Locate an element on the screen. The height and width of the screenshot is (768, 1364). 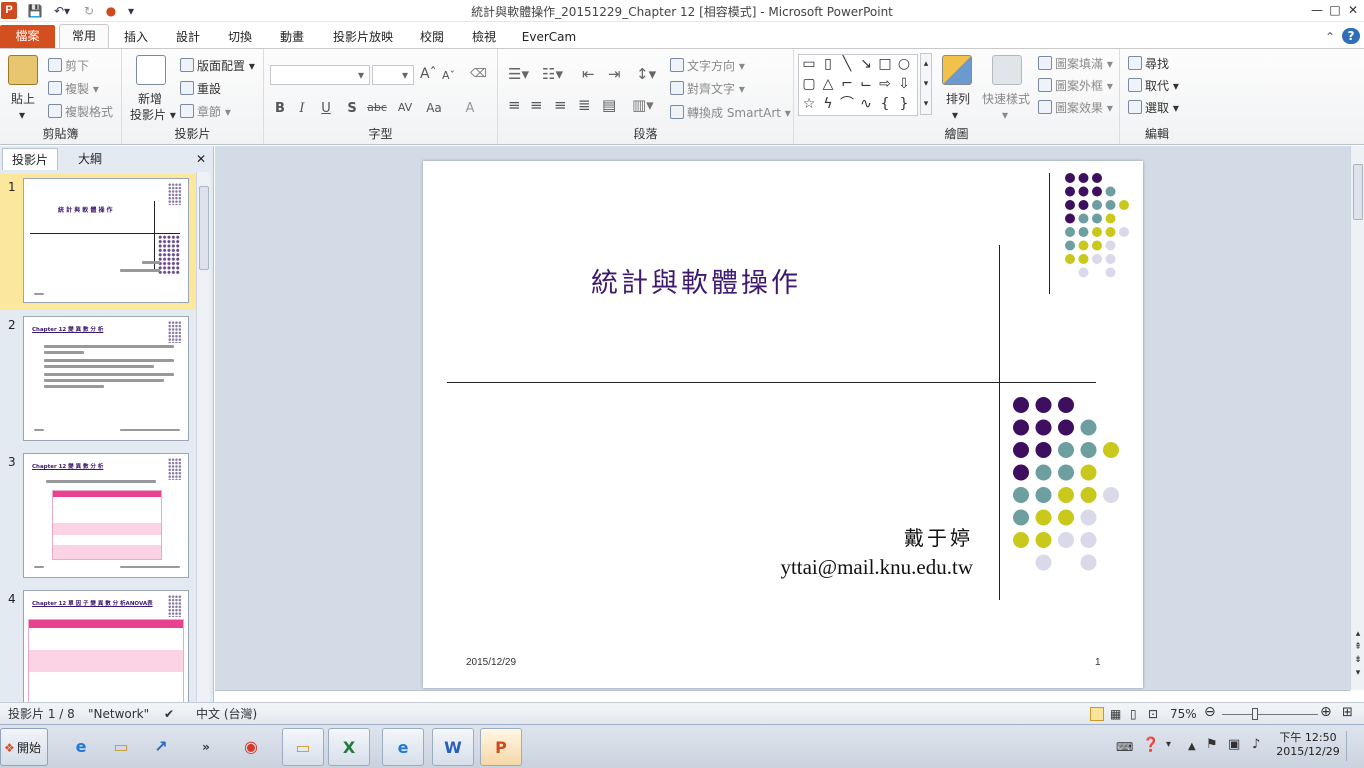
zoom-slider-thumb is located at coordinates (1255, 714).